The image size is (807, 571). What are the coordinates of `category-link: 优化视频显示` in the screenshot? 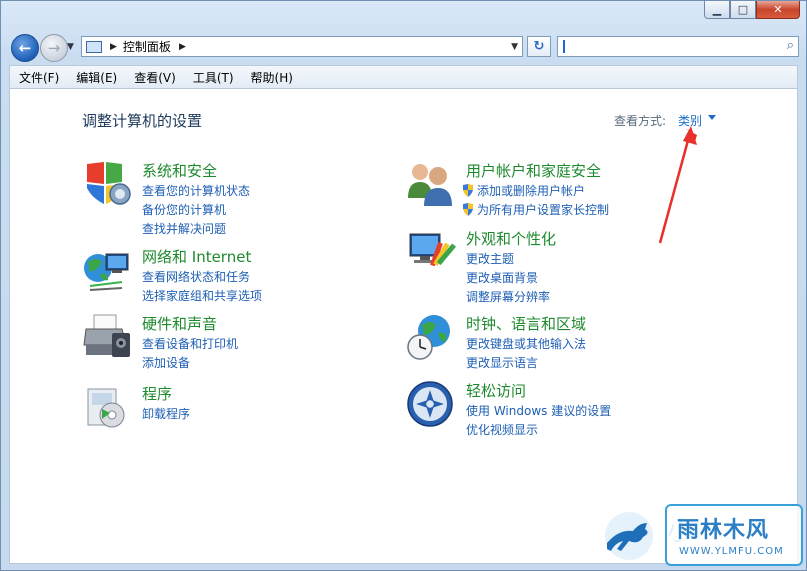 It's located at (502, 429).